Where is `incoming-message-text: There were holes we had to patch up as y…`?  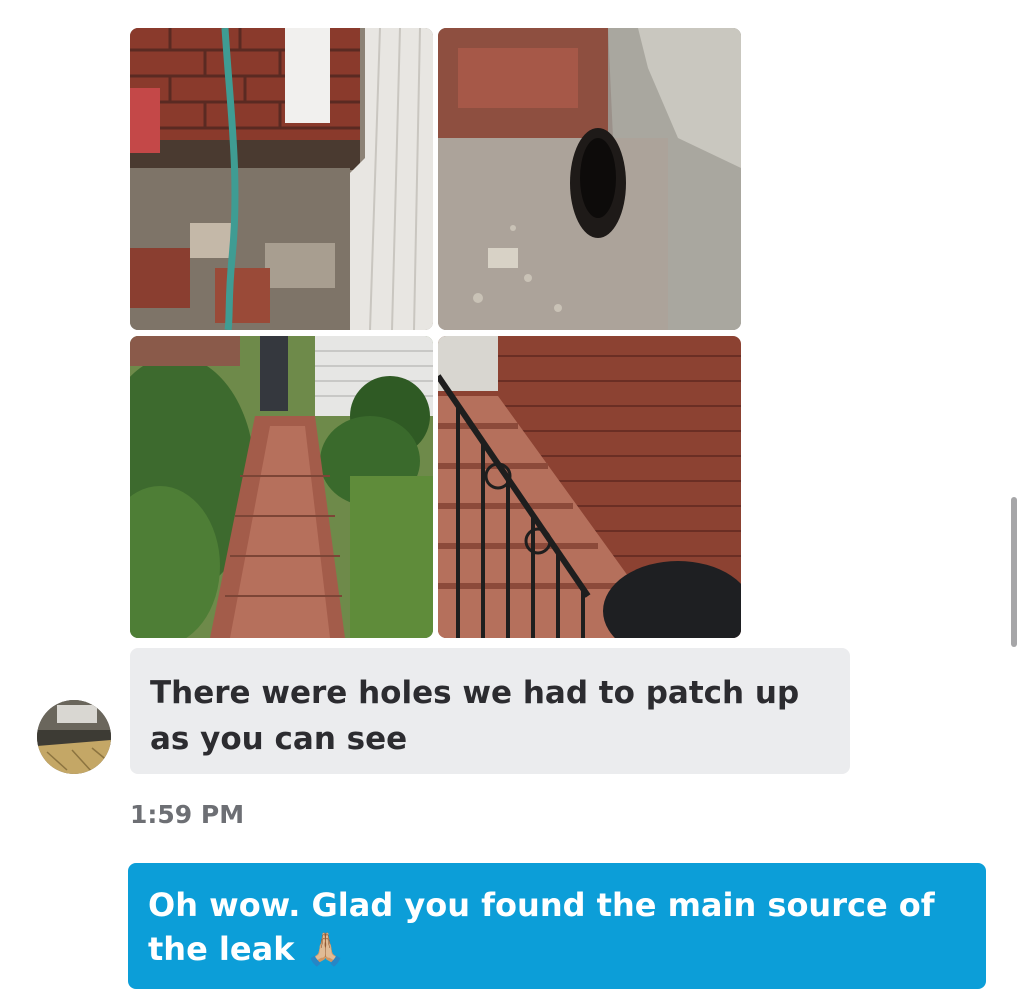 incoming-message-text: There were holes we had to patch up as y… is located at coordinates (475, 716).